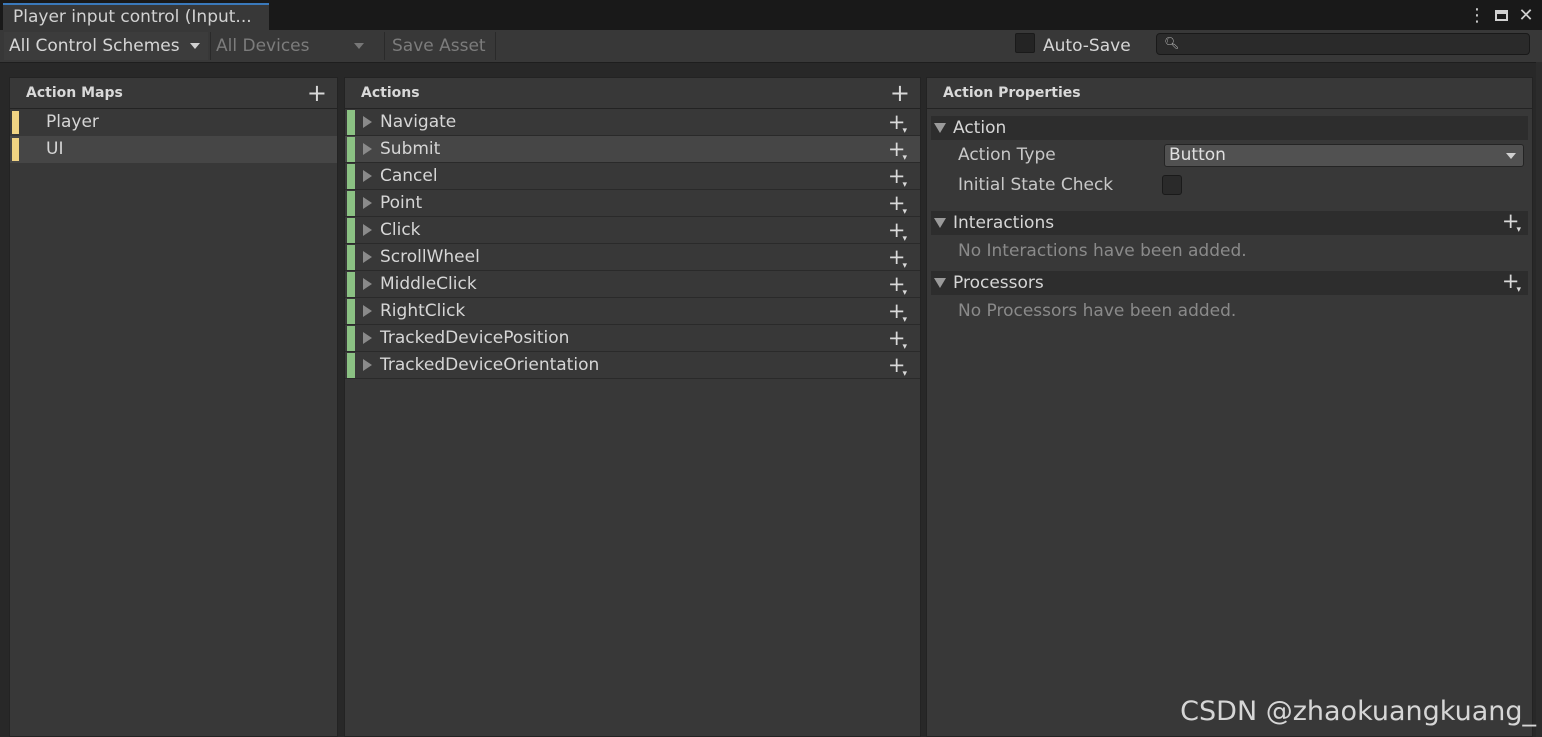 This screenshot has width=1542, height=737. I want to click on action-label: MiddleClick, so click(428, 284).